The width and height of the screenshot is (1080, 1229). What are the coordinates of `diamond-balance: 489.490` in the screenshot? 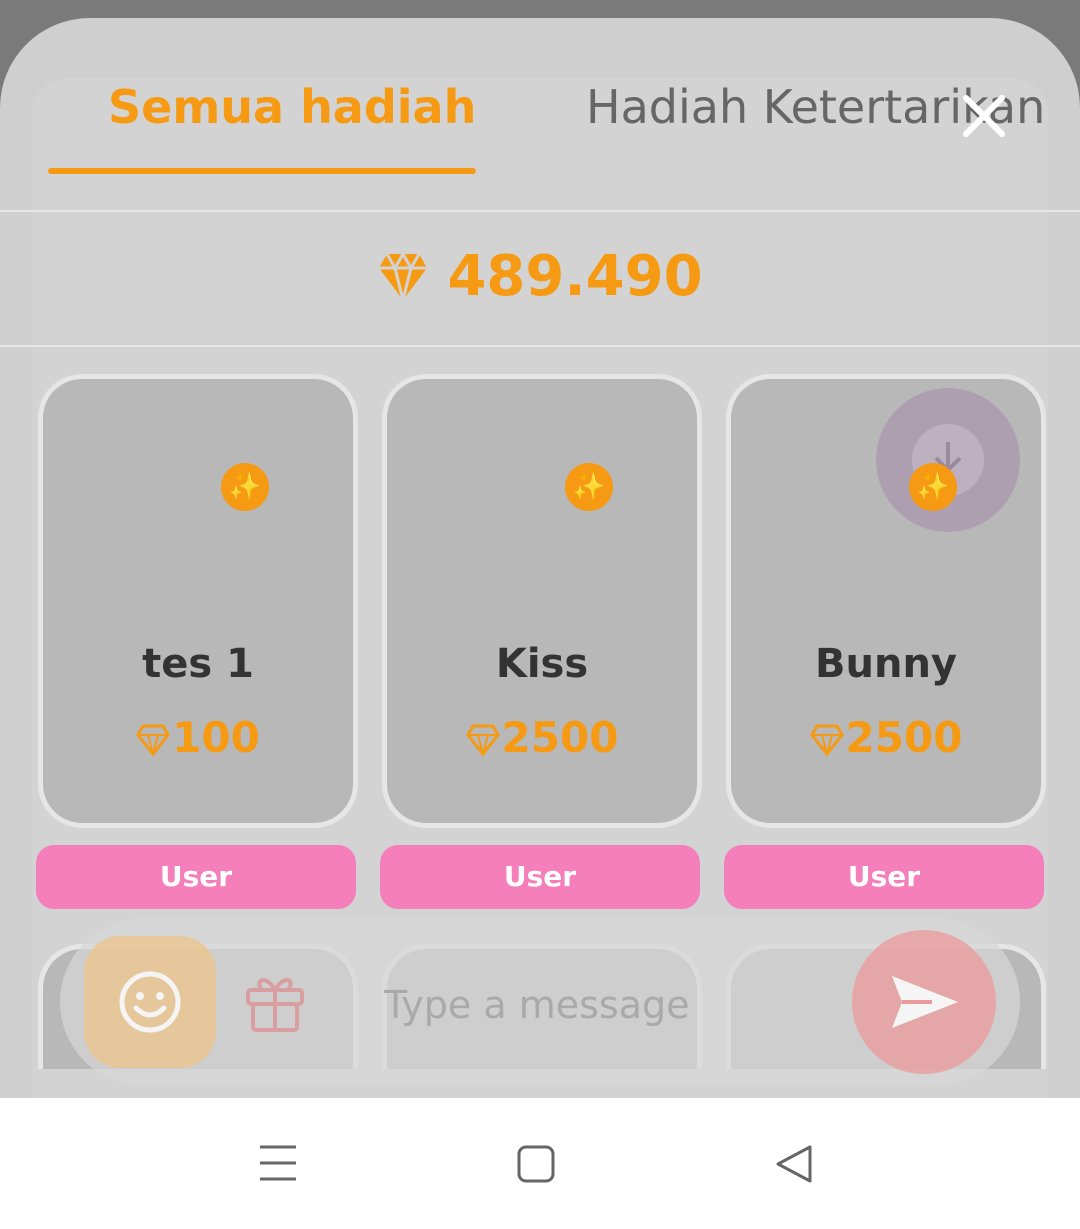 It's located at (540, 276).